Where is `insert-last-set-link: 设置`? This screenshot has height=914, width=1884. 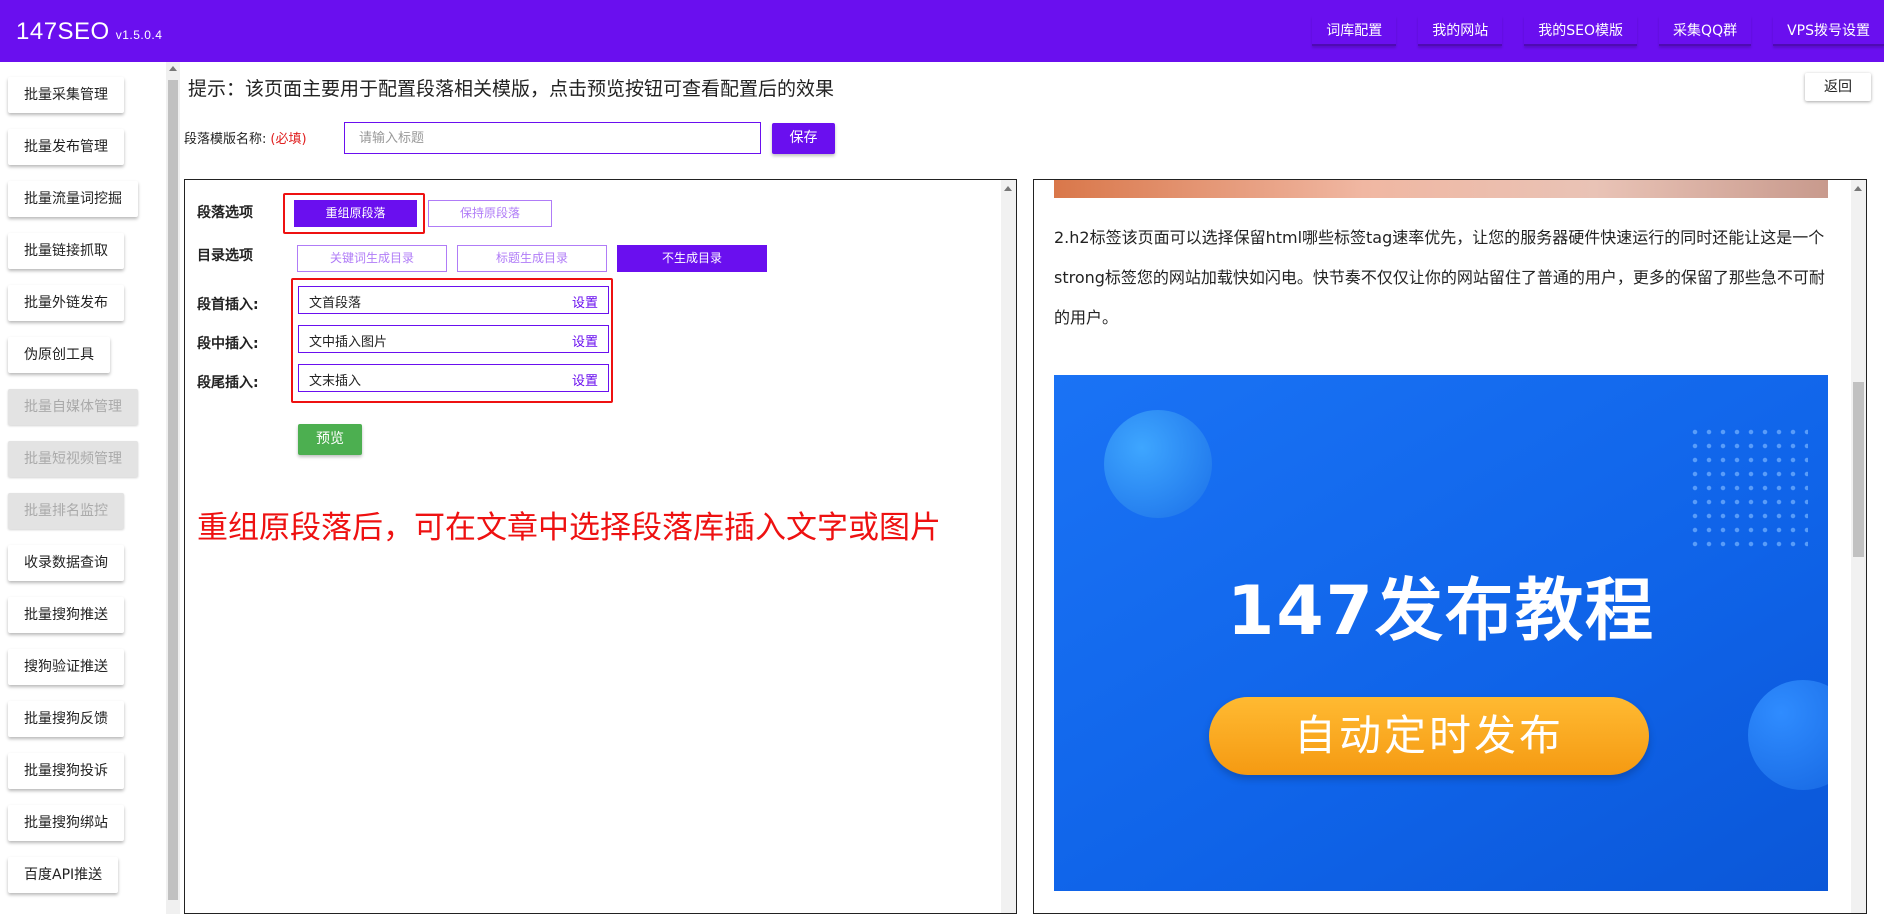
insert-last-set-link: 设置 is located at coordinates (585, 379).